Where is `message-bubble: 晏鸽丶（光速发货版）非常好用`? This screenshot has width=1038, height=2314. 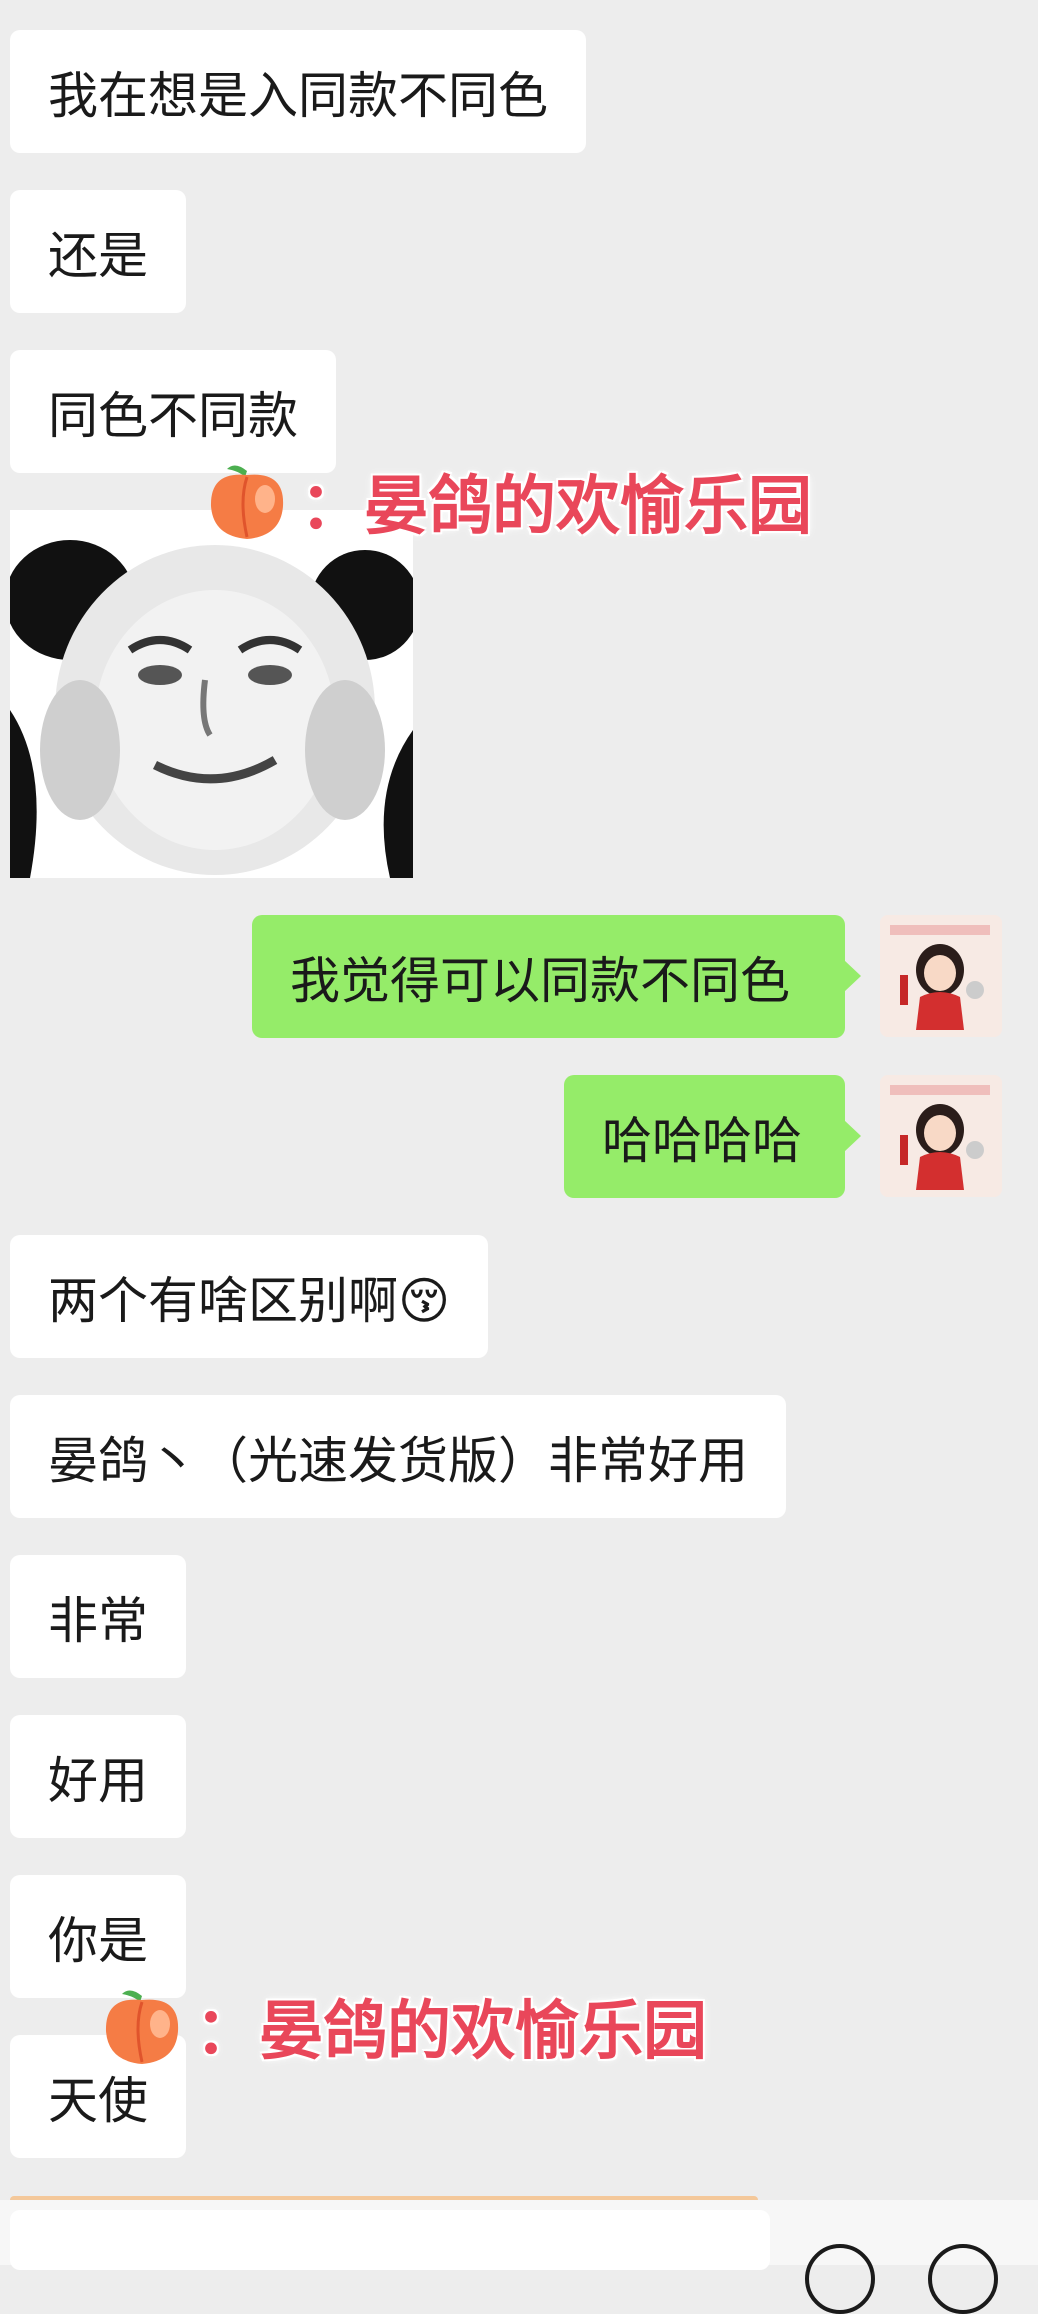 message-bubble: 晏鸽丶（光速发货版）非常好用 is located at coordinates (398, 1456).